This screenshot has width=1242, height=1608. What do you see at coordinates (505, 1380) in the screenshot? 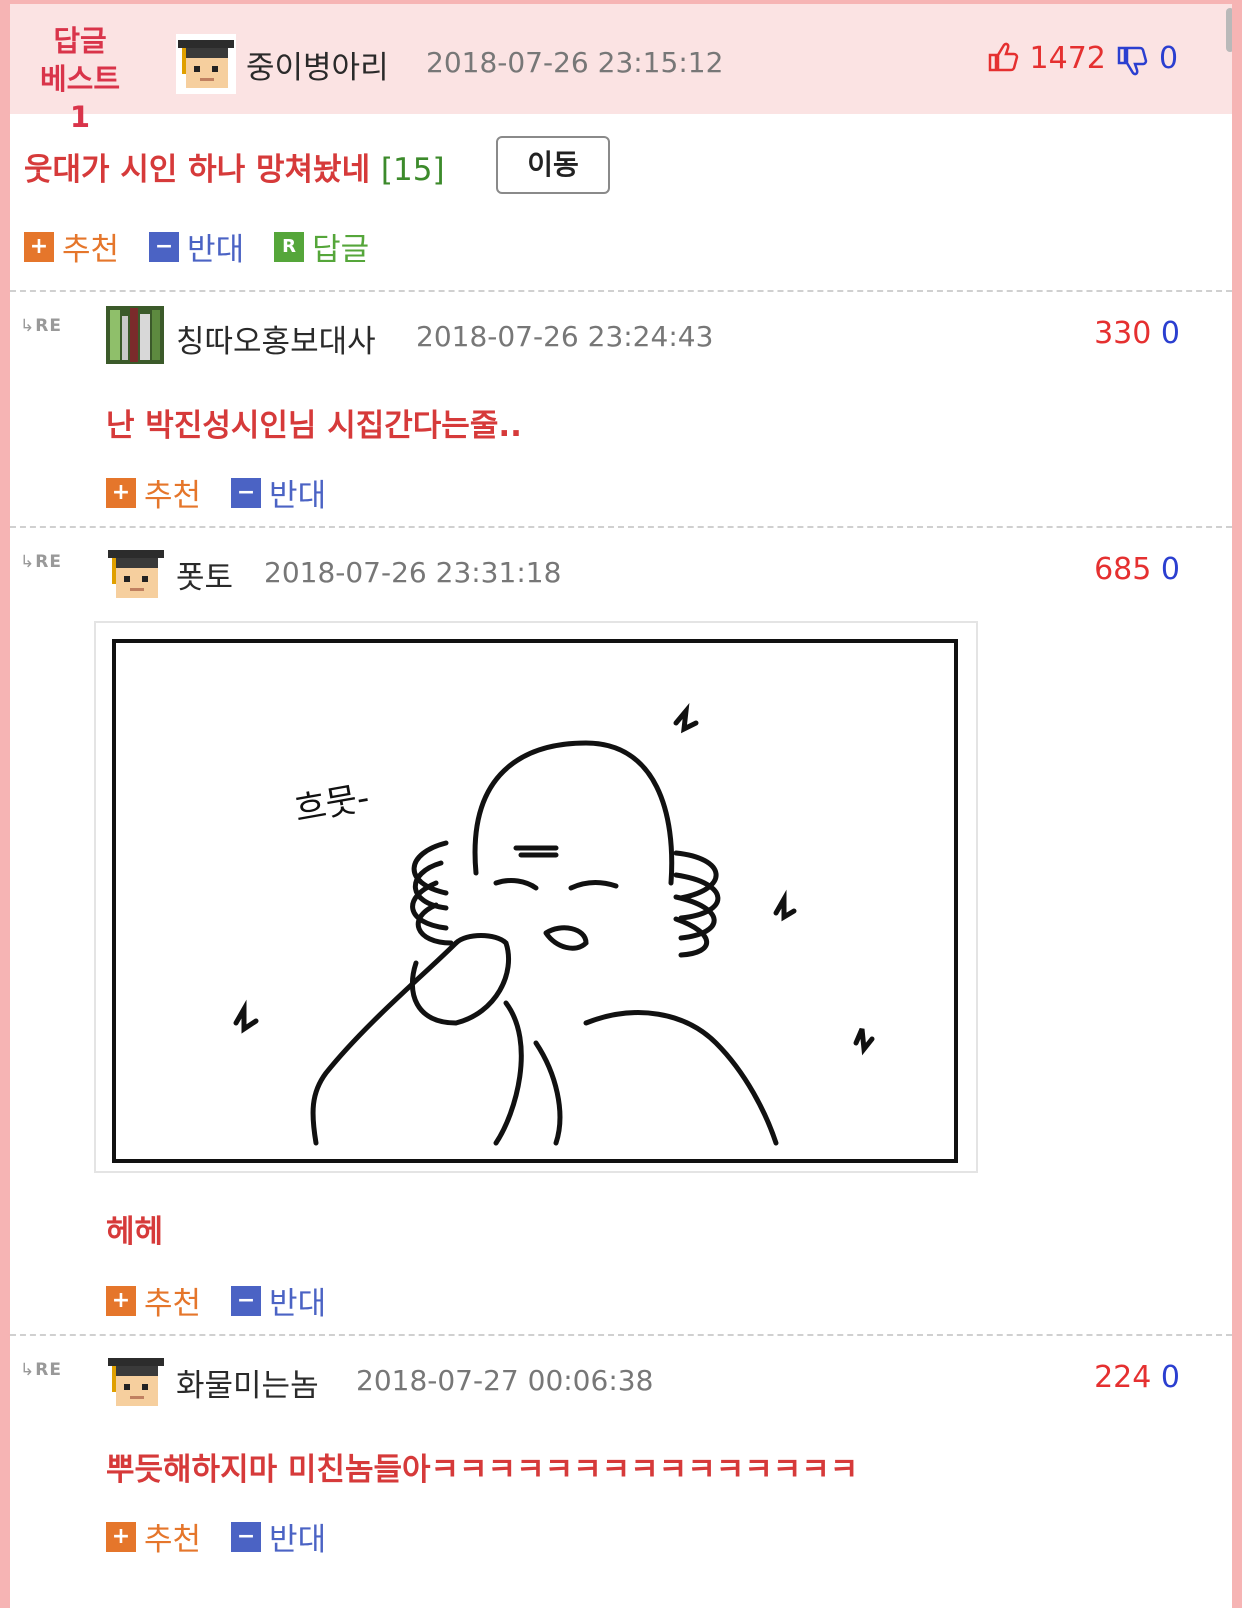
I see `comment-datetime: 2018-07-27 00:06:38` at bounding box center [505, 1380].